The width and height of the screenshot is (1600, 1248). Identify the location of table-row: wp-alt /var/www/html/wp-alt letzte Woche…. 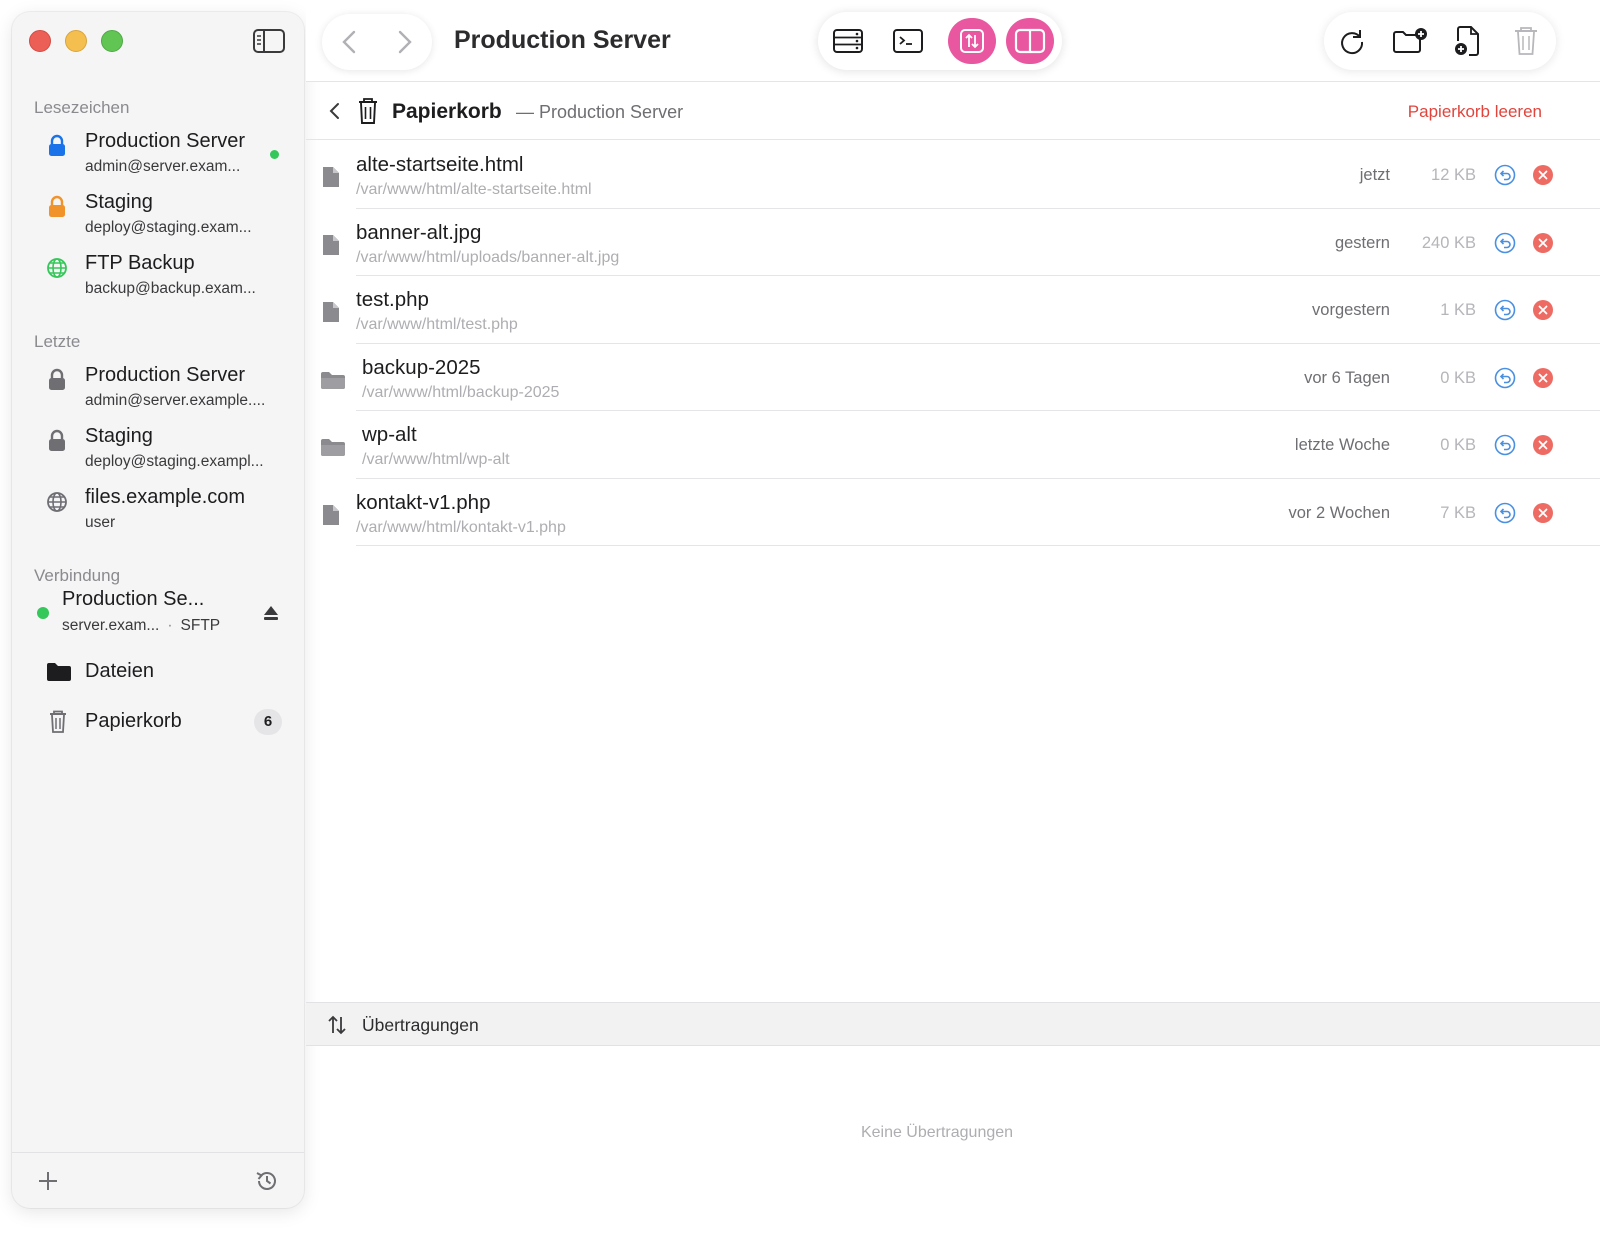
(953, 445).